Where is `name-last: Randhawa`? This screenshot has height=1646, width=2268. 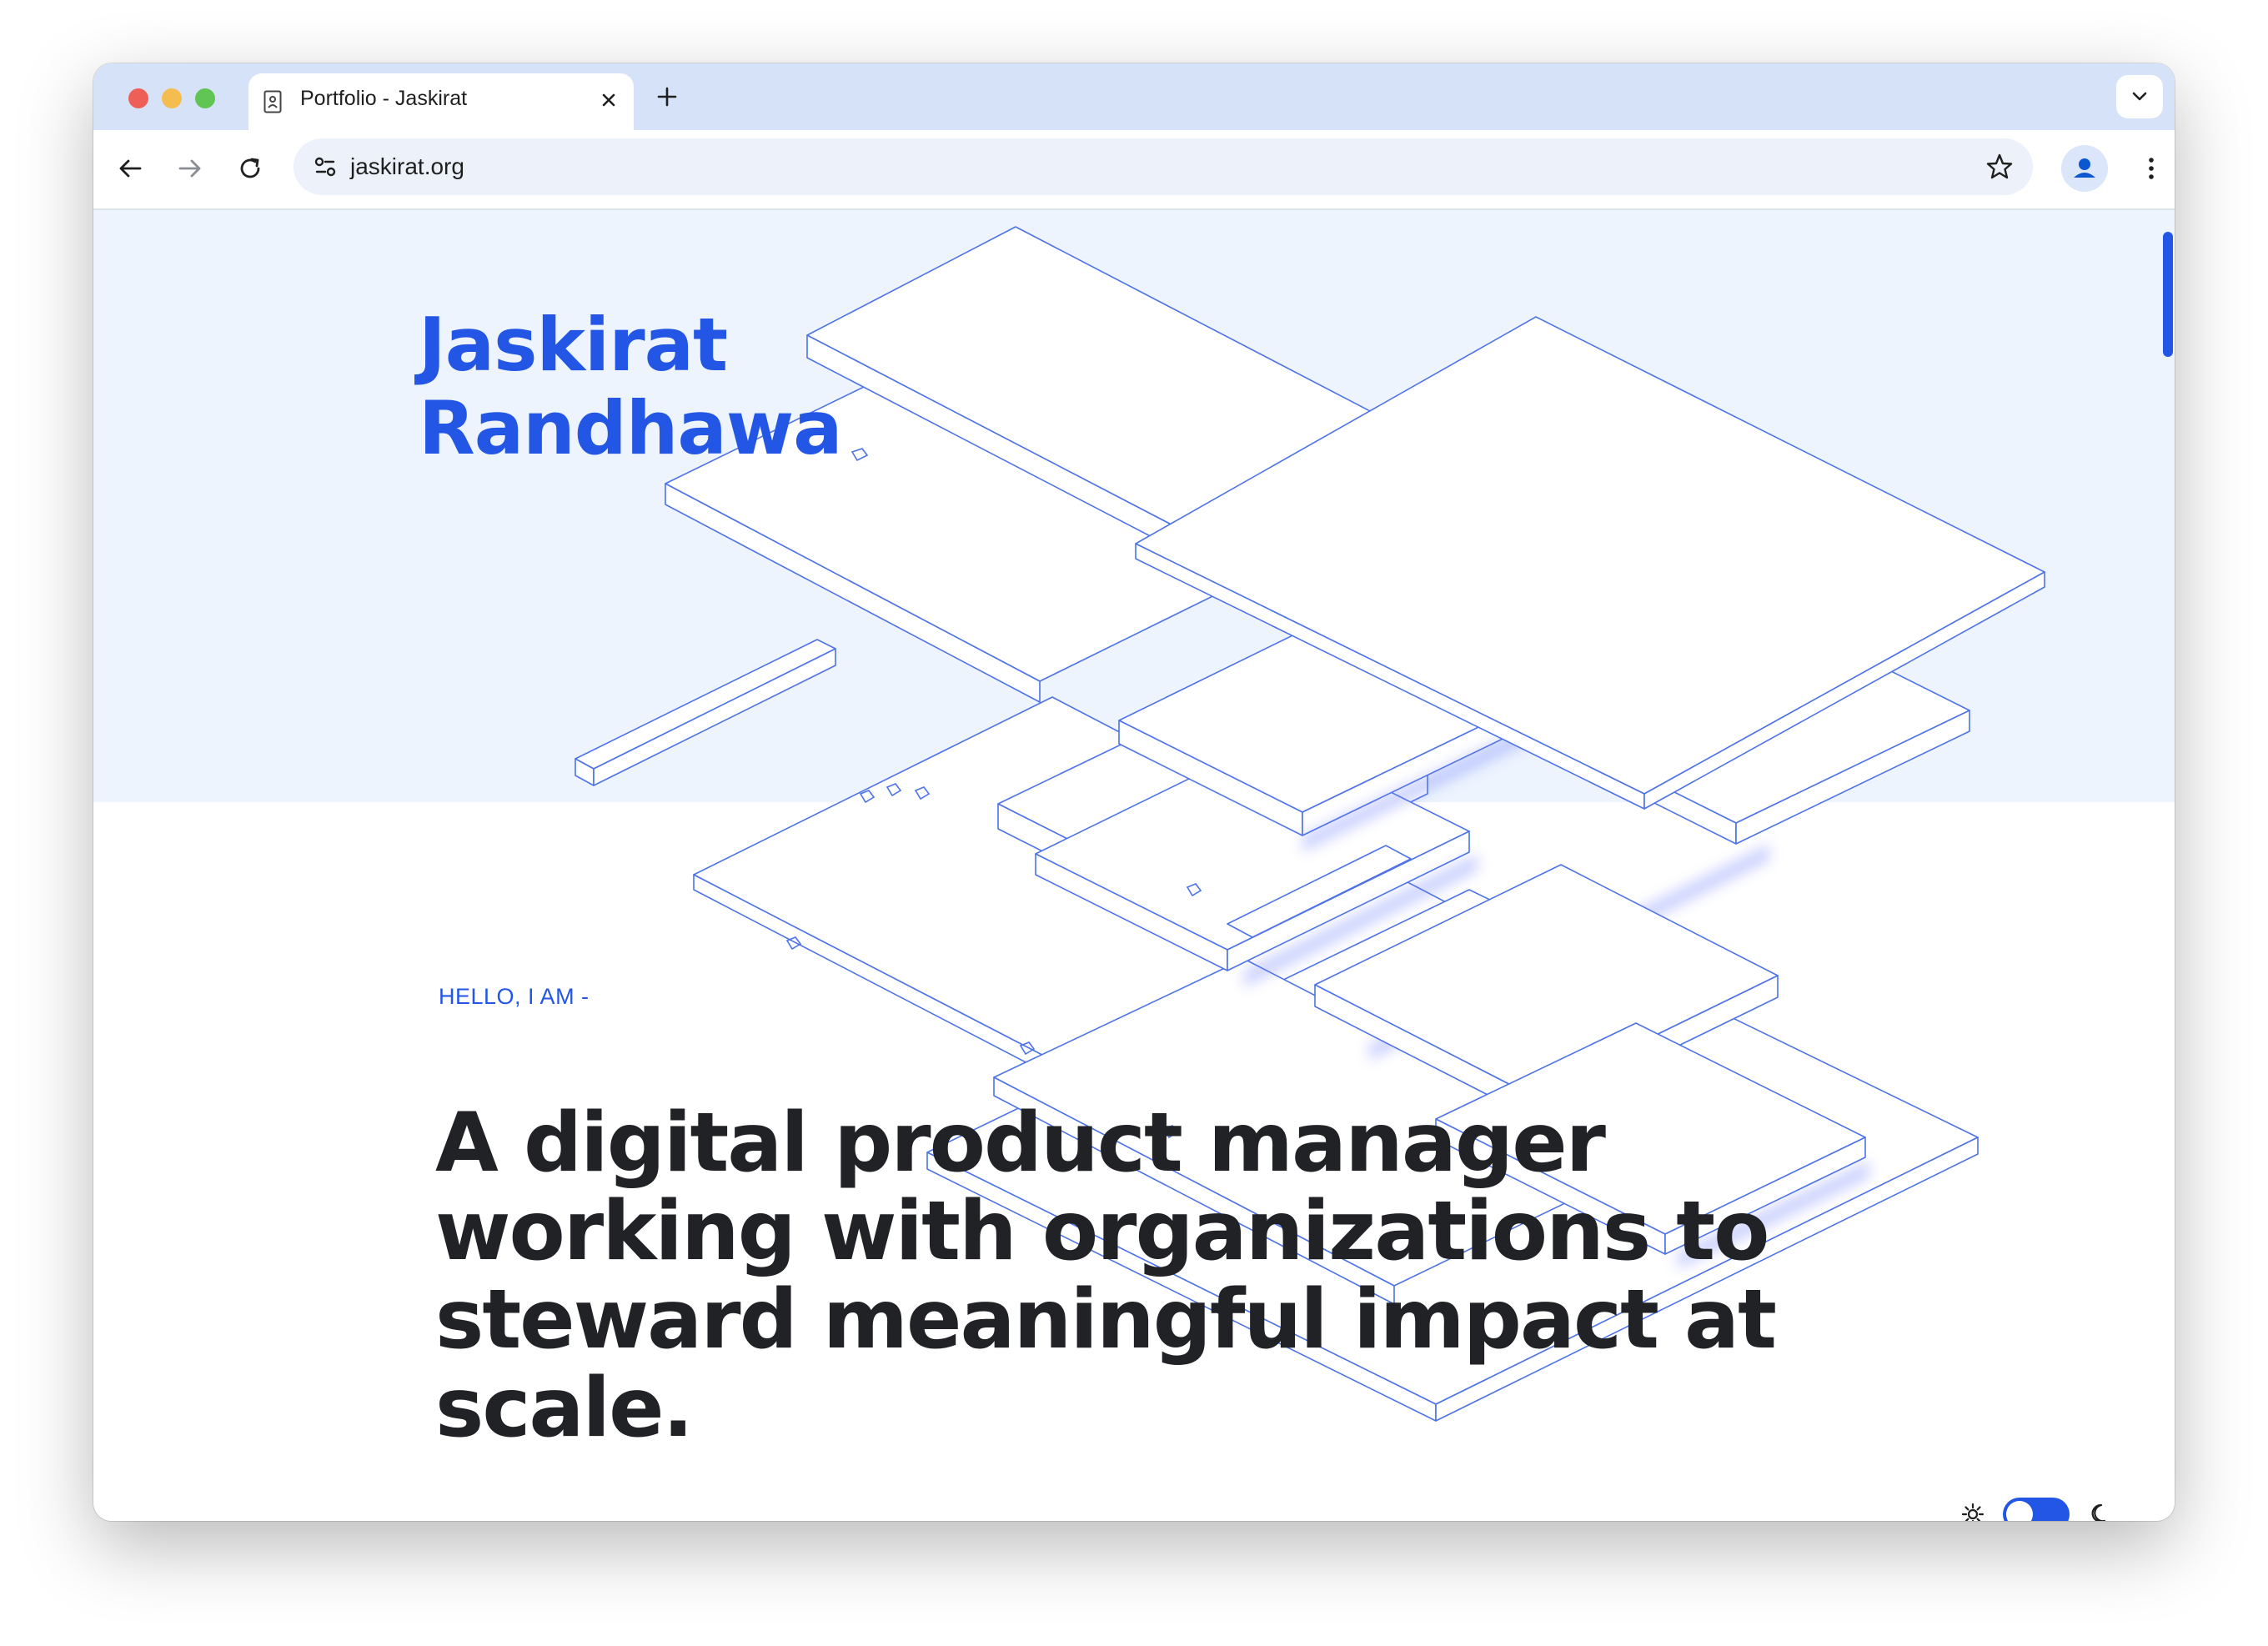 name-last: Randhawa is located at coordinates (630, 428).